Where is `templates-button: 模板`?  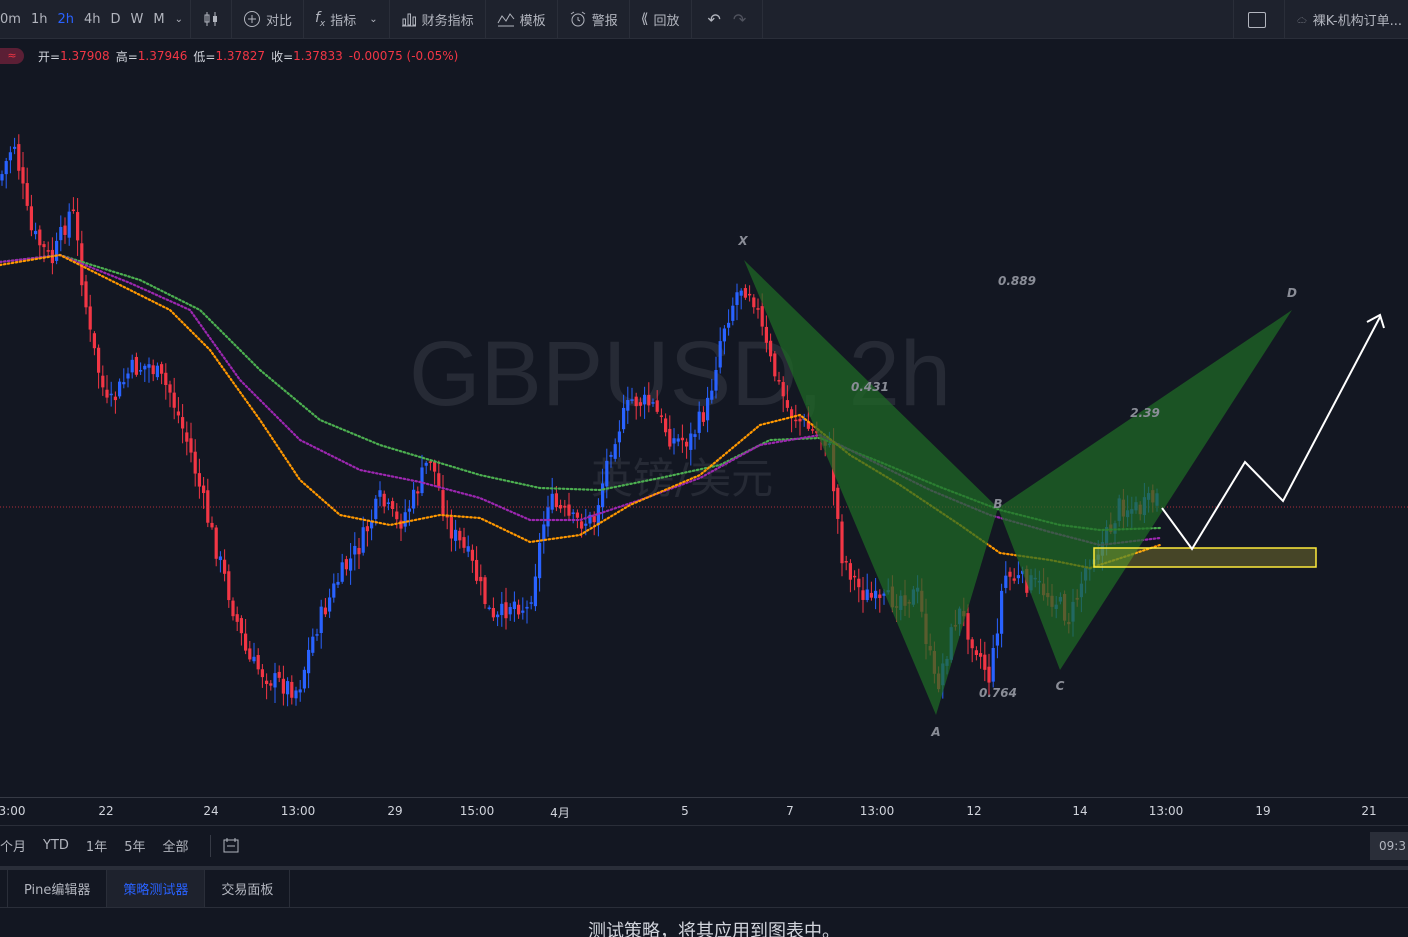 templates-button: 模板 is located at coordinates (521, 19).